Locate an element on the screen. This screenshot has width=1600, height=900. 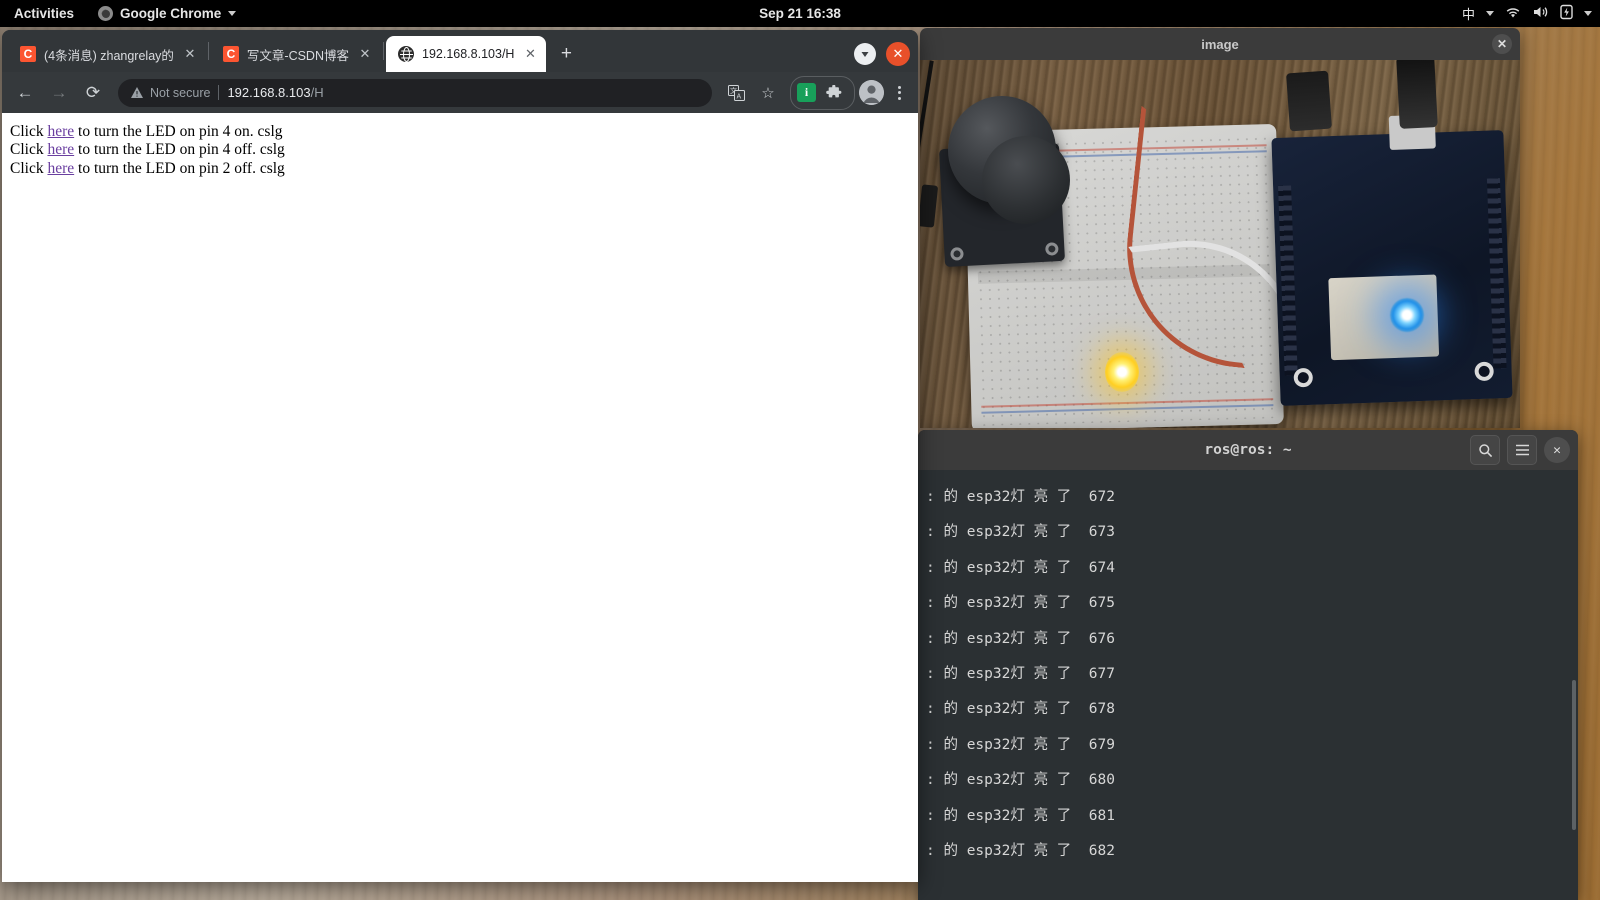
photo-blue-led-lit is located at coordinates (1407, 315).